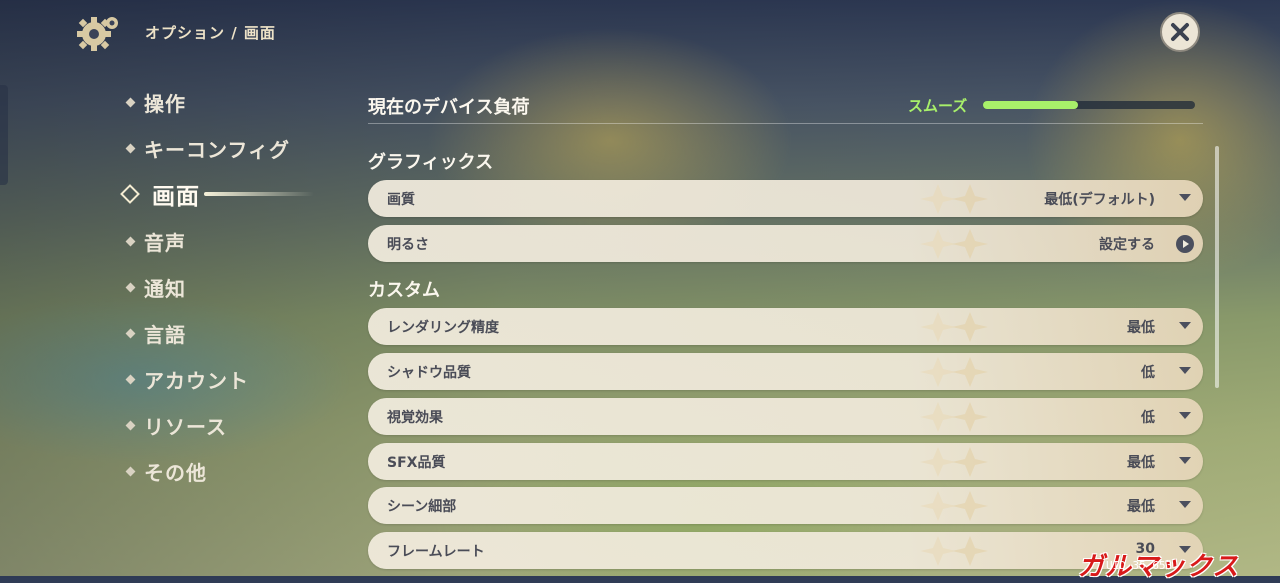 Image resolution: width=1280 pixels, height=583 pixels. I want to click on sidebar-item-notifications: 通知, so click(153, 287).